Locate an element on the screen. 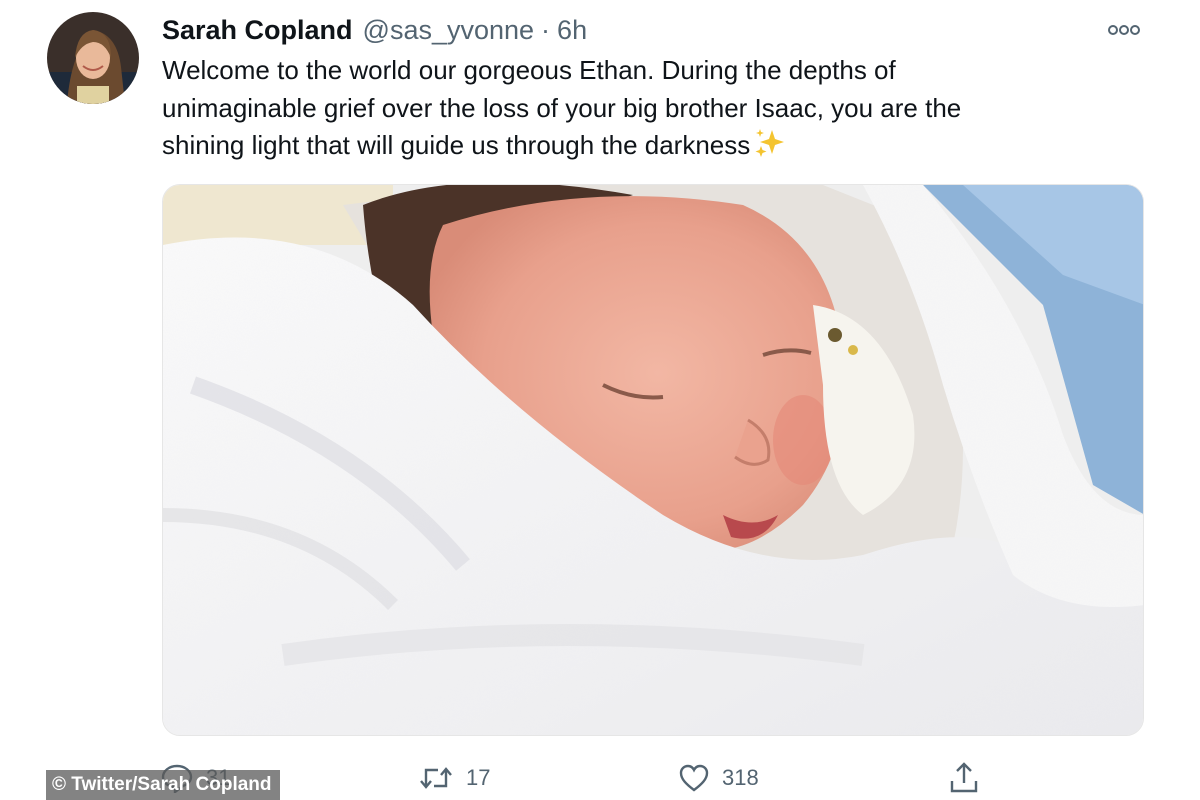 The image size is (1200, 800). retweet-button: 17 is located at coordinates (454, 777).